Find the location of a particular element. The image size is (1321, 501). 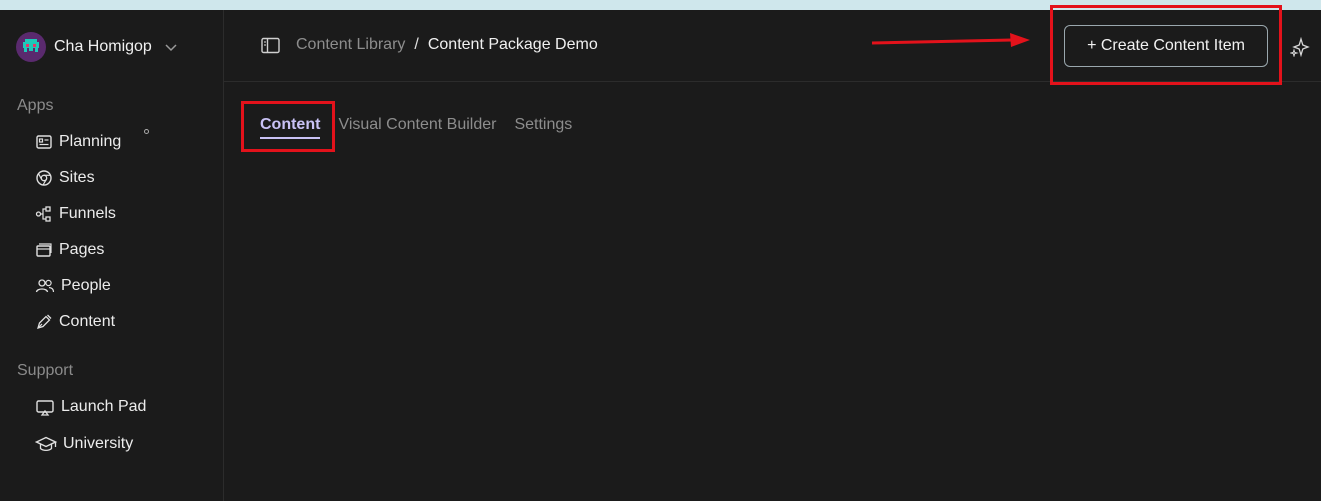

sidebar-toggle-button is located at coordinates (270, 48).